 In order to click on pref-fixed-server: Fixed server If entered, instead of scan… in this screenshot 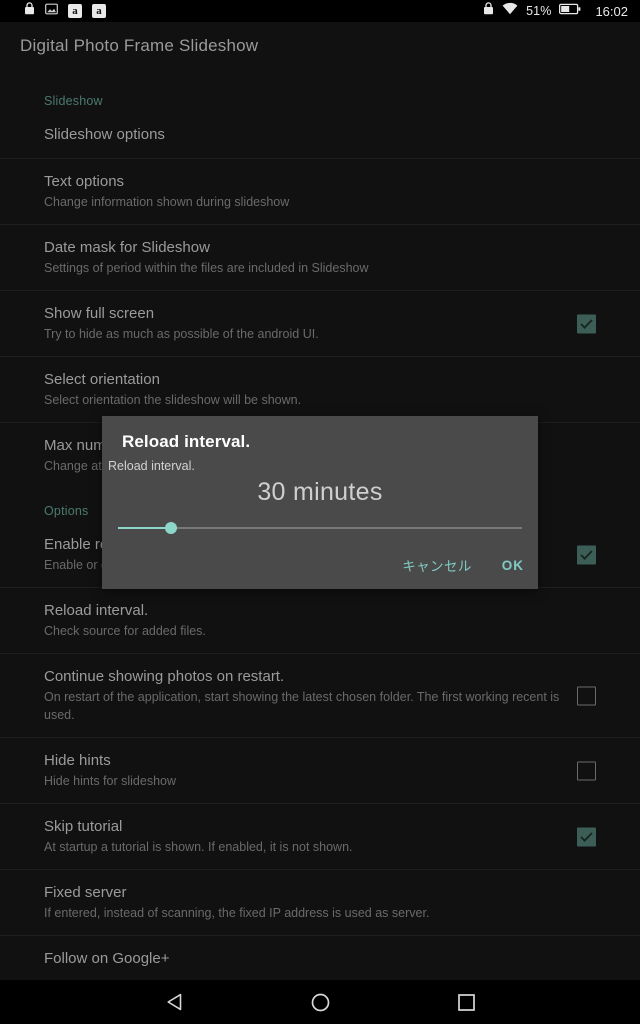, I will do `click(320, 902)`.